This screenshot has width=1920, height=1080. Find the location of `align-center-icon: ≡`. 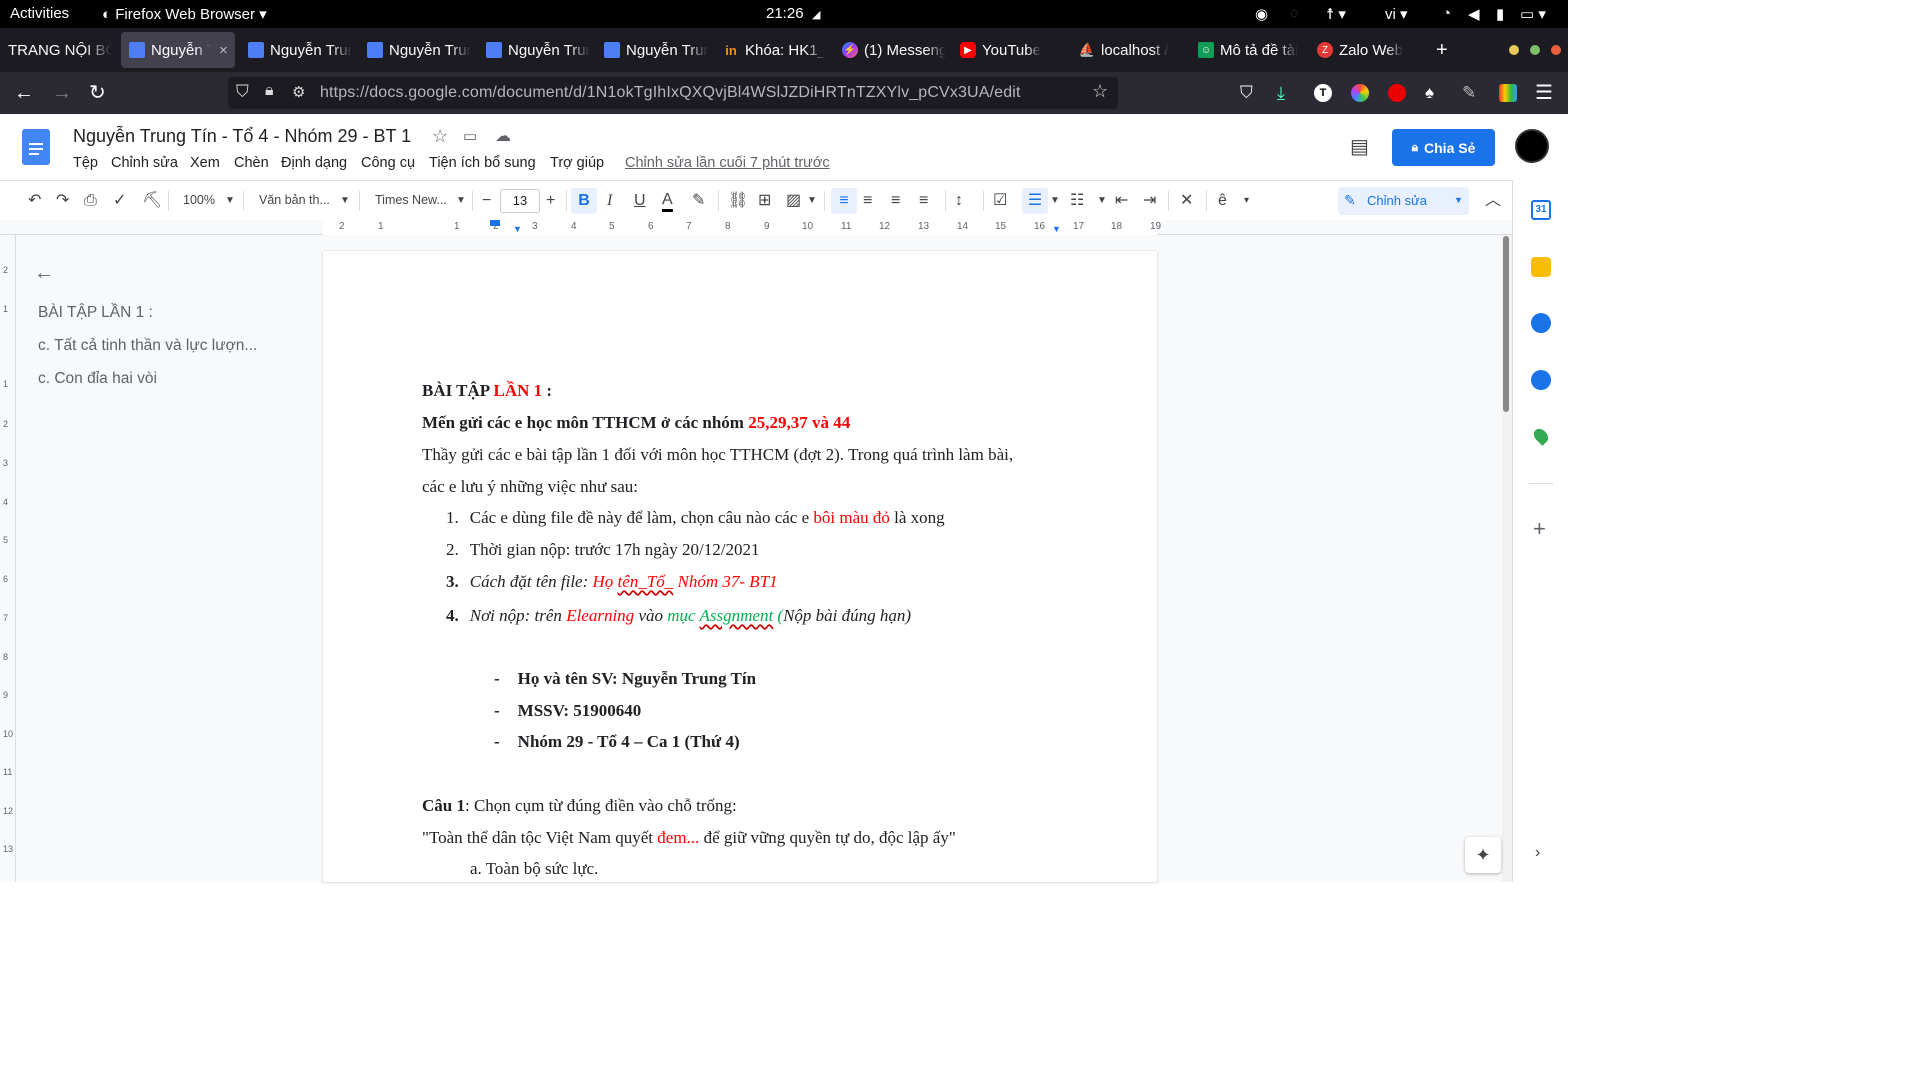

align-center-icon: ≡ is located at coordinates (867, 201).